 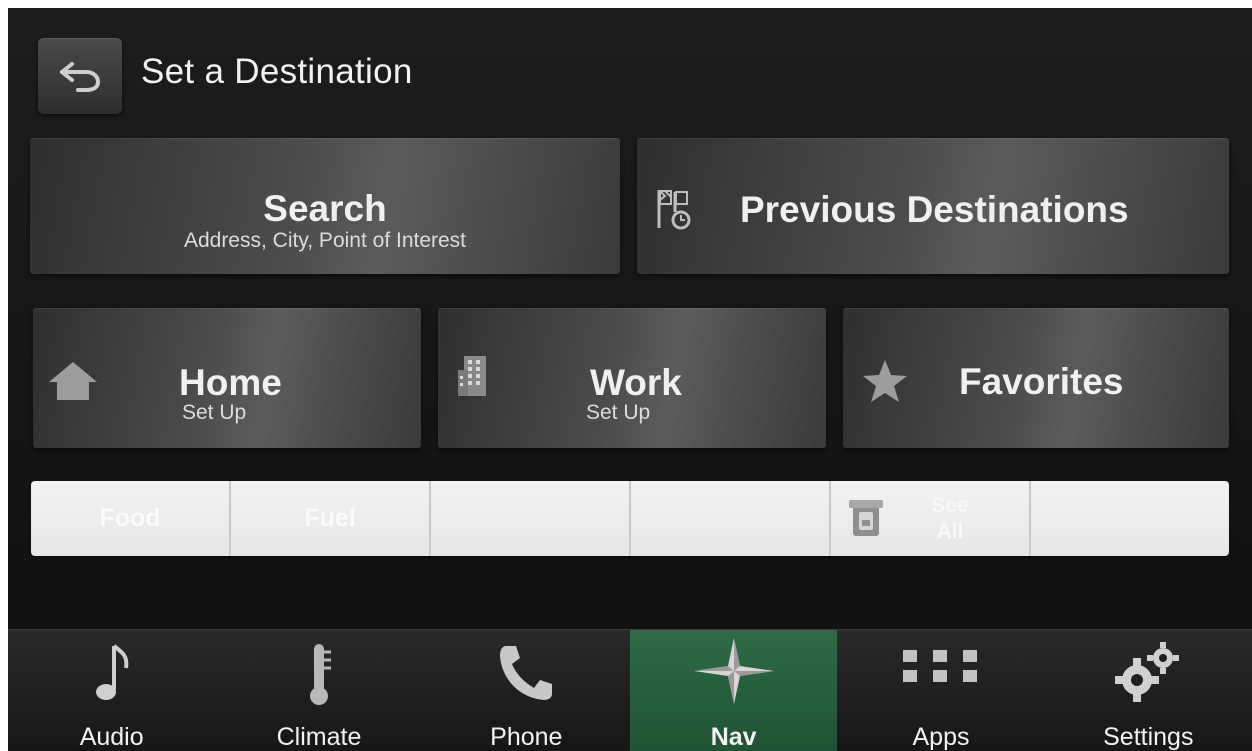 What do you see at coordinates (733, 737) in the screenshot?
I see `nav-label-nav: Nav` at bounding box center [733, 737].